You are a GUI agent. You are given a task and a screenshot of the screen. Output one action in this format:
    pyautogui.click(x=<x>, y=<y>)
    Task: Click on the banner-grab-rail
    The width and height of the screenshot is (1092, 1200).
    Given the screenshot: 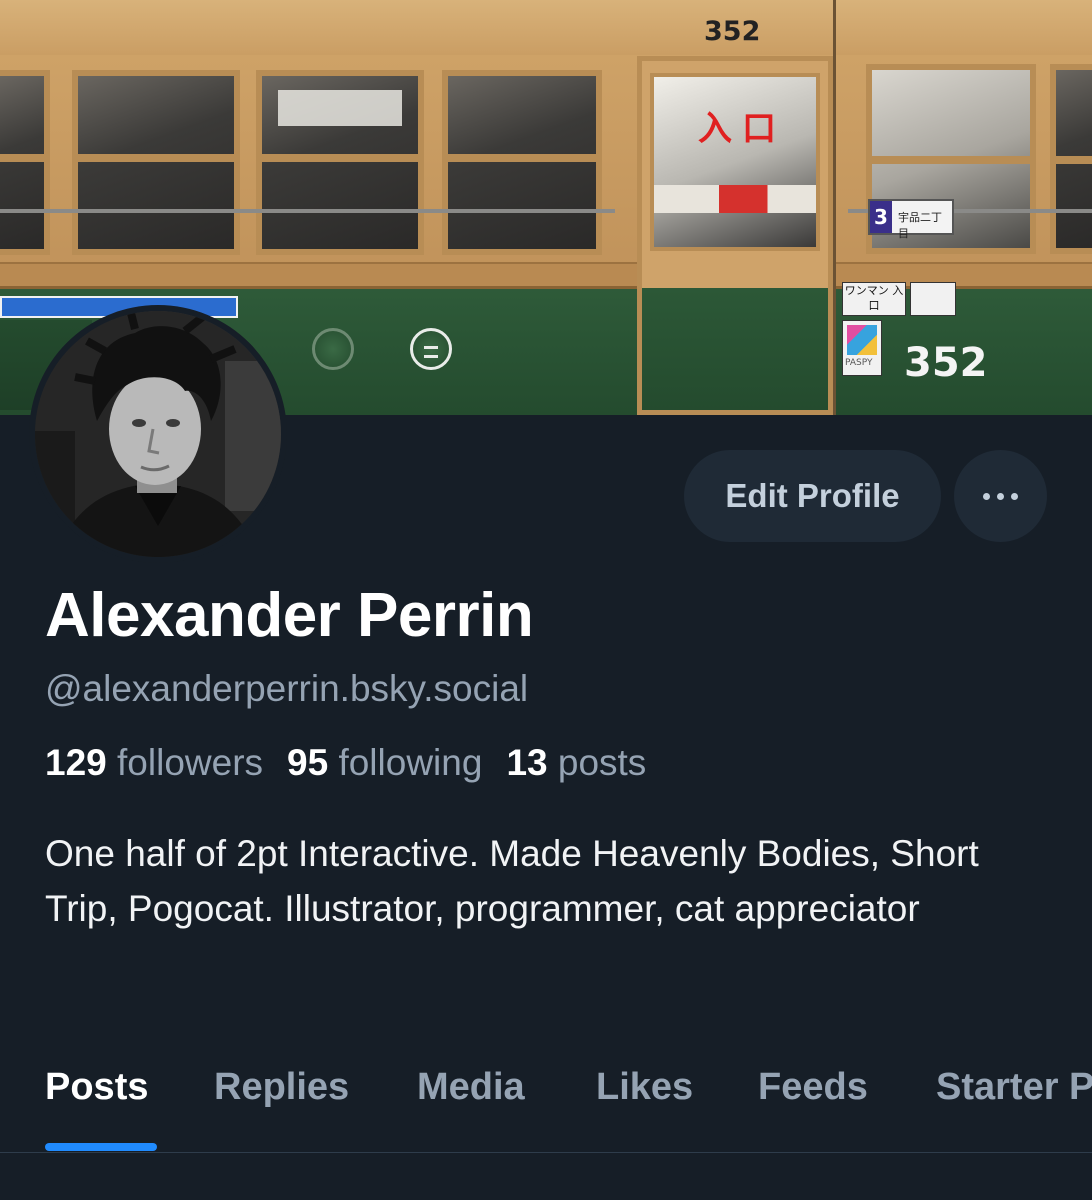 What is the action you would take?
    pyautogui.click(x=307, y=211)
    